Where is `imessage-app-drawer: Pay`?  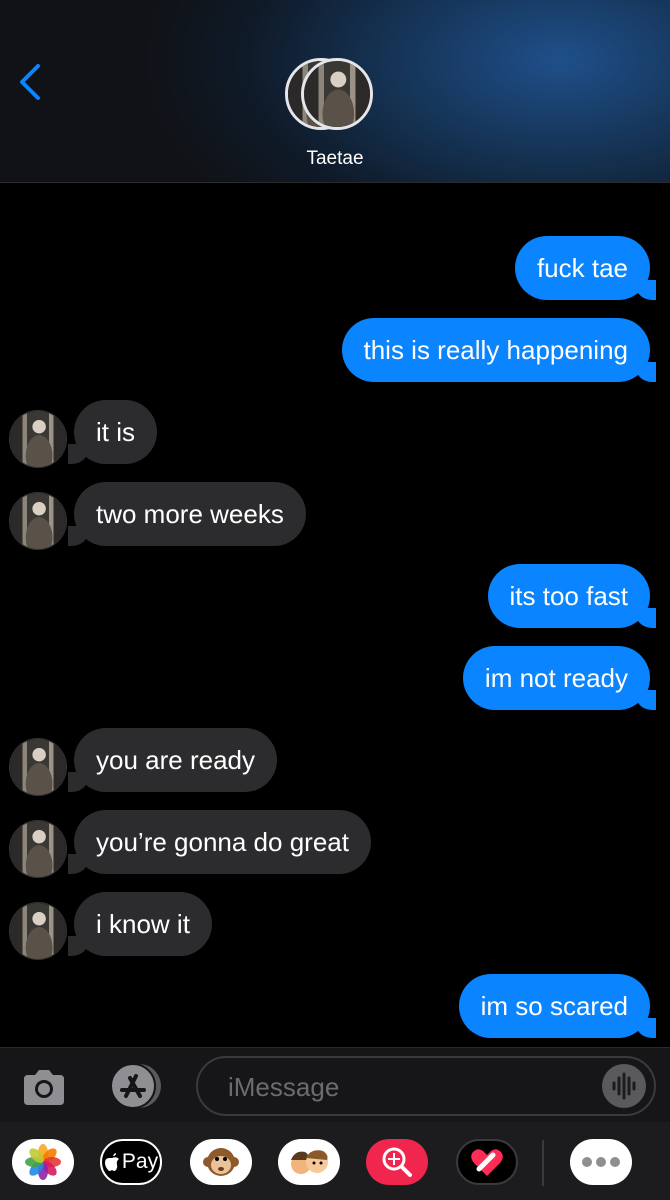
imessage-app-drawer: Pay is located at coordinates (335, 1161).